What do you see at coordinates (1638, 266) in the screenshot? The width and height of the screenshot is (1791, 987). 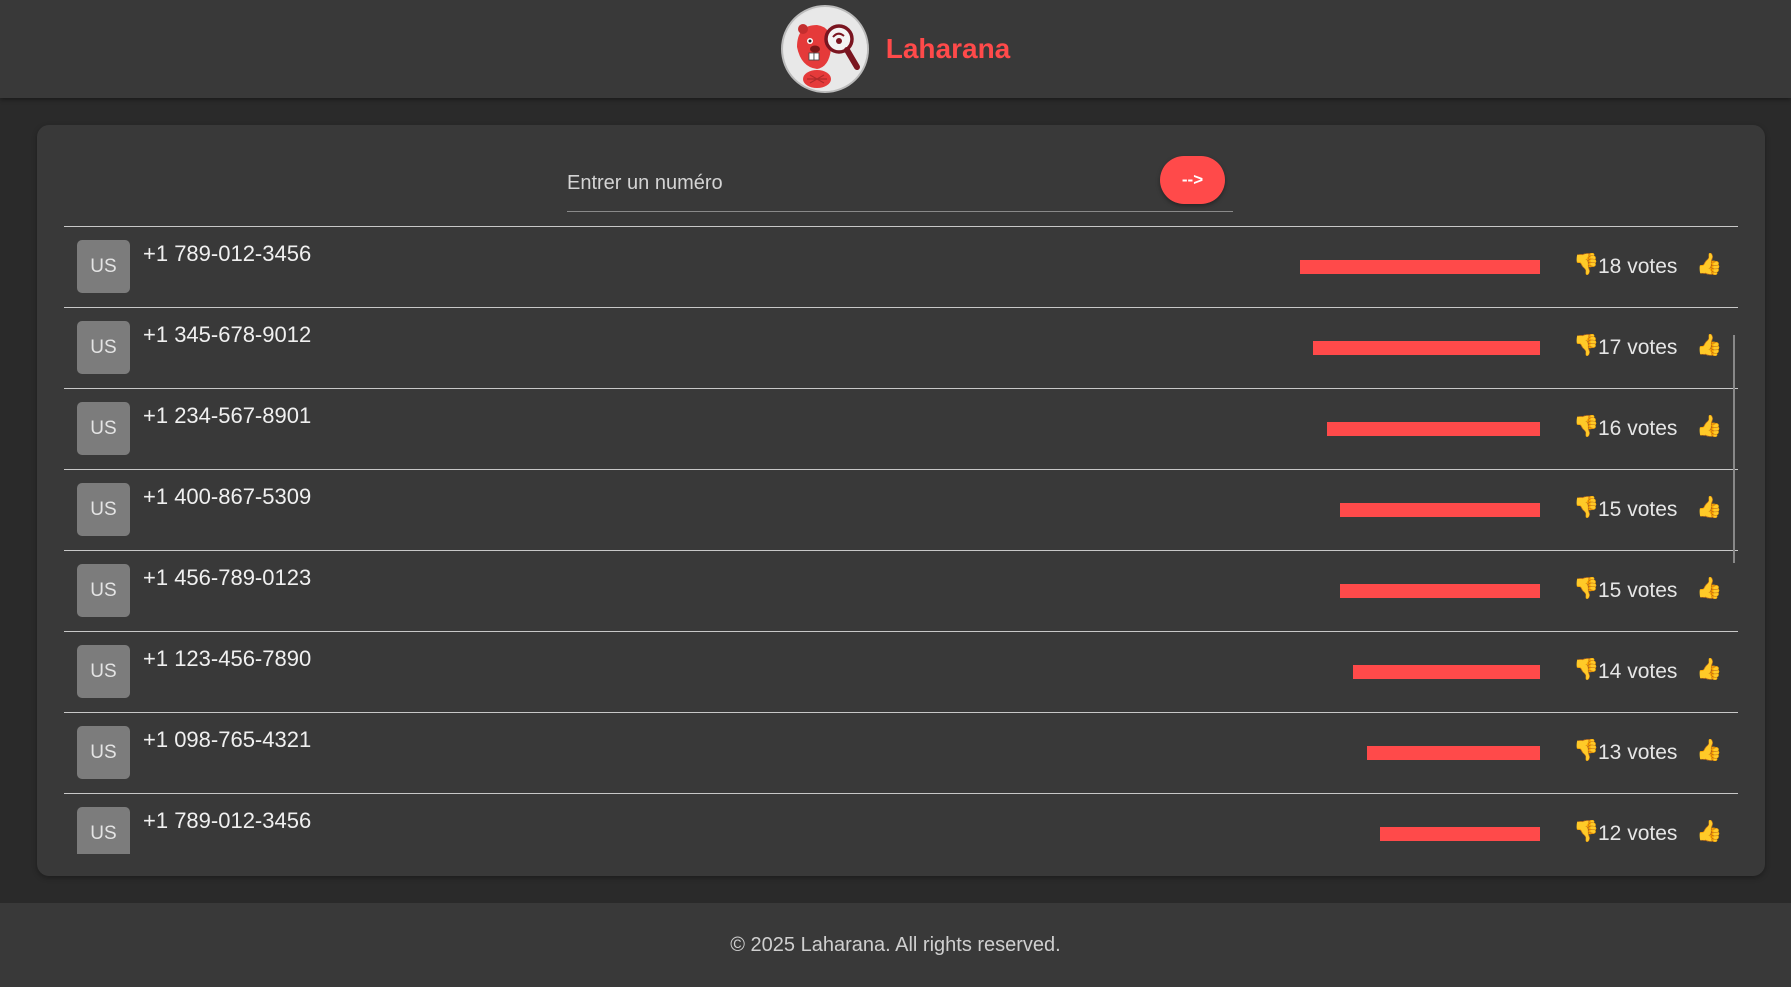 I see `vote-count: 18 votes` at bounding box center [1638, 266].